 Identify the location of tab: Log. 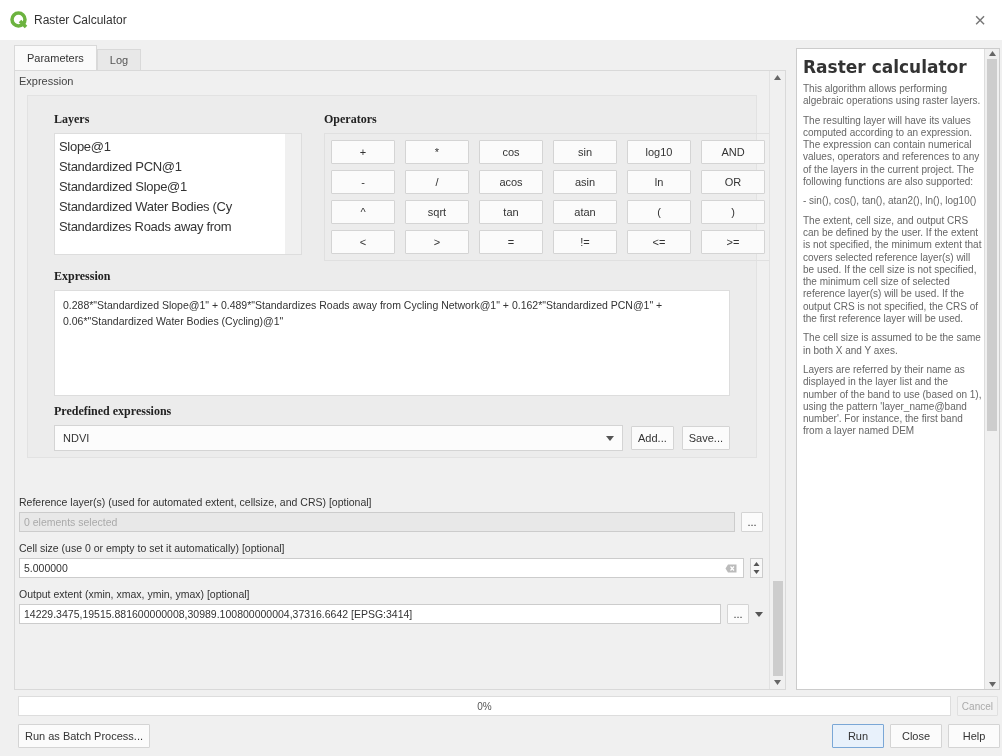
(119, 59).